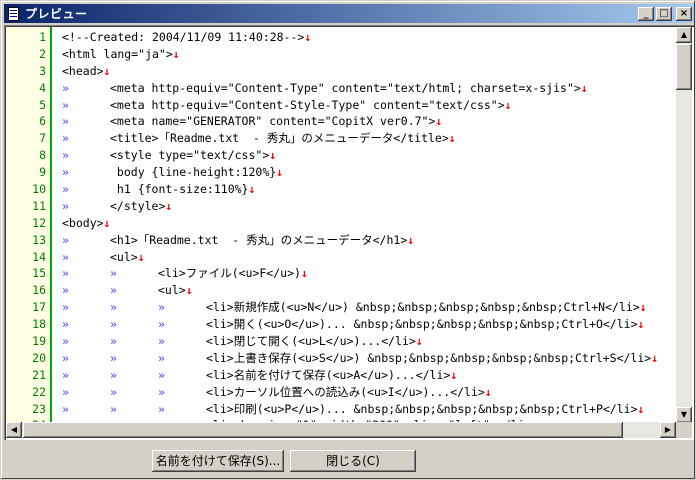 This screenshot has width=696, height=480. Describe the element at coordinates (158, 189) in the screenshot. I see `code-line-content: » h1 {font-size:110%}↓` at that location.